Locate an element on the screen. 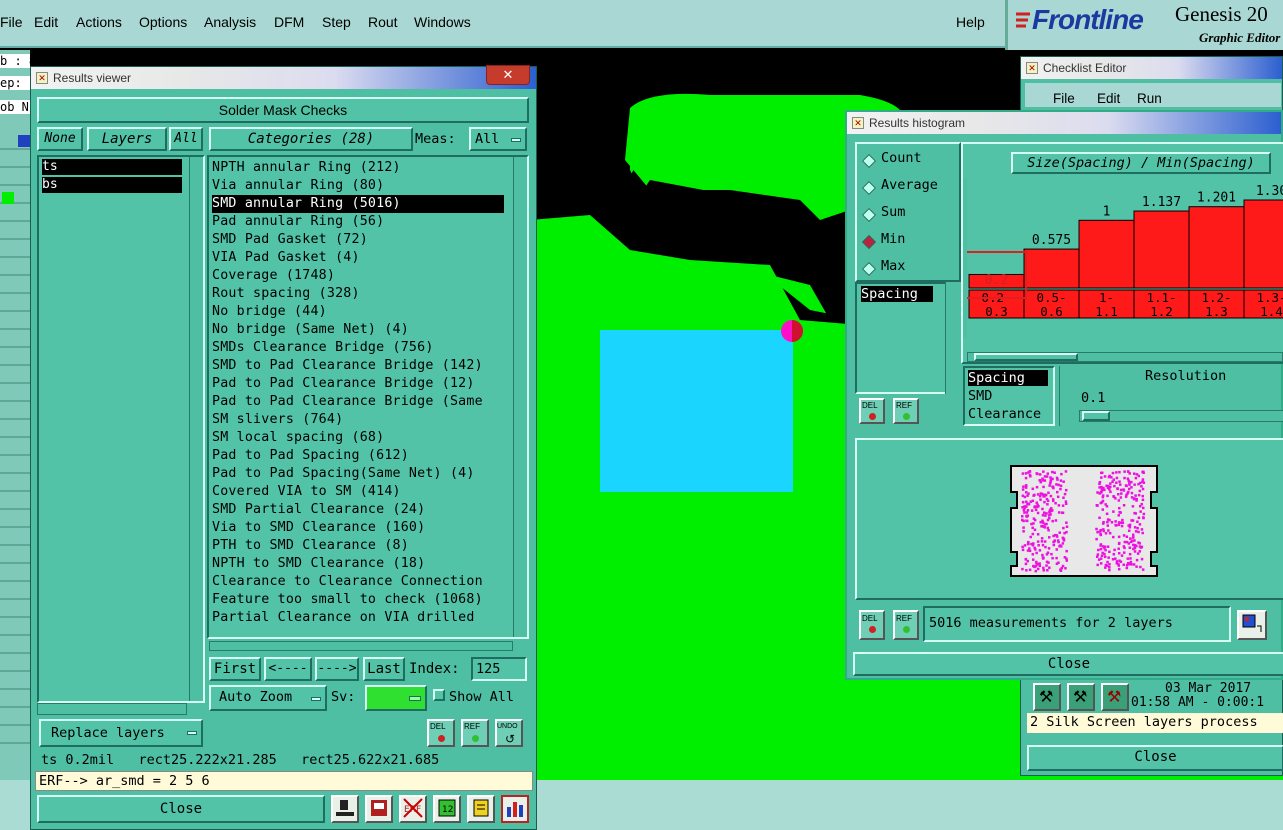 The height and width of the screenshot is (830, 1283). layers-button: Layers is located at coordinates (127, 139).